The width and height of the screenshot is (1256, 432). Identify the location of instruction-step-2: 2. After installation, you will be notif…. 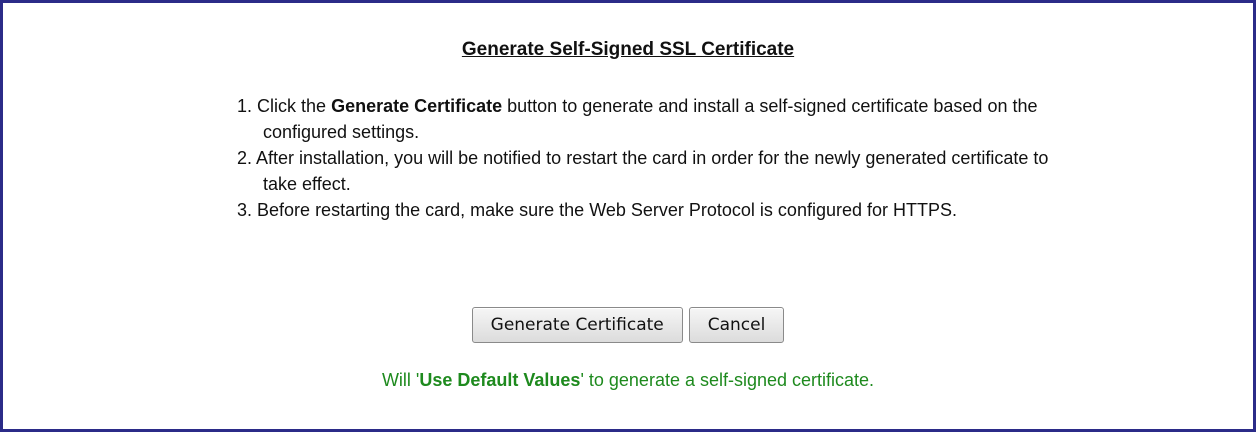
(647, 171).